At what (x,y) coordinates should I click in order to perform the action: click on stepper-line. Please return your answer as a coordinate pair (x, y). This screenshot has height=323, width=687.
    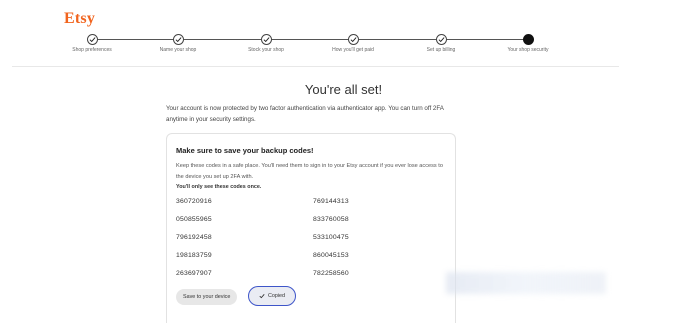
    Looking at the image, I should click on (312, 39).